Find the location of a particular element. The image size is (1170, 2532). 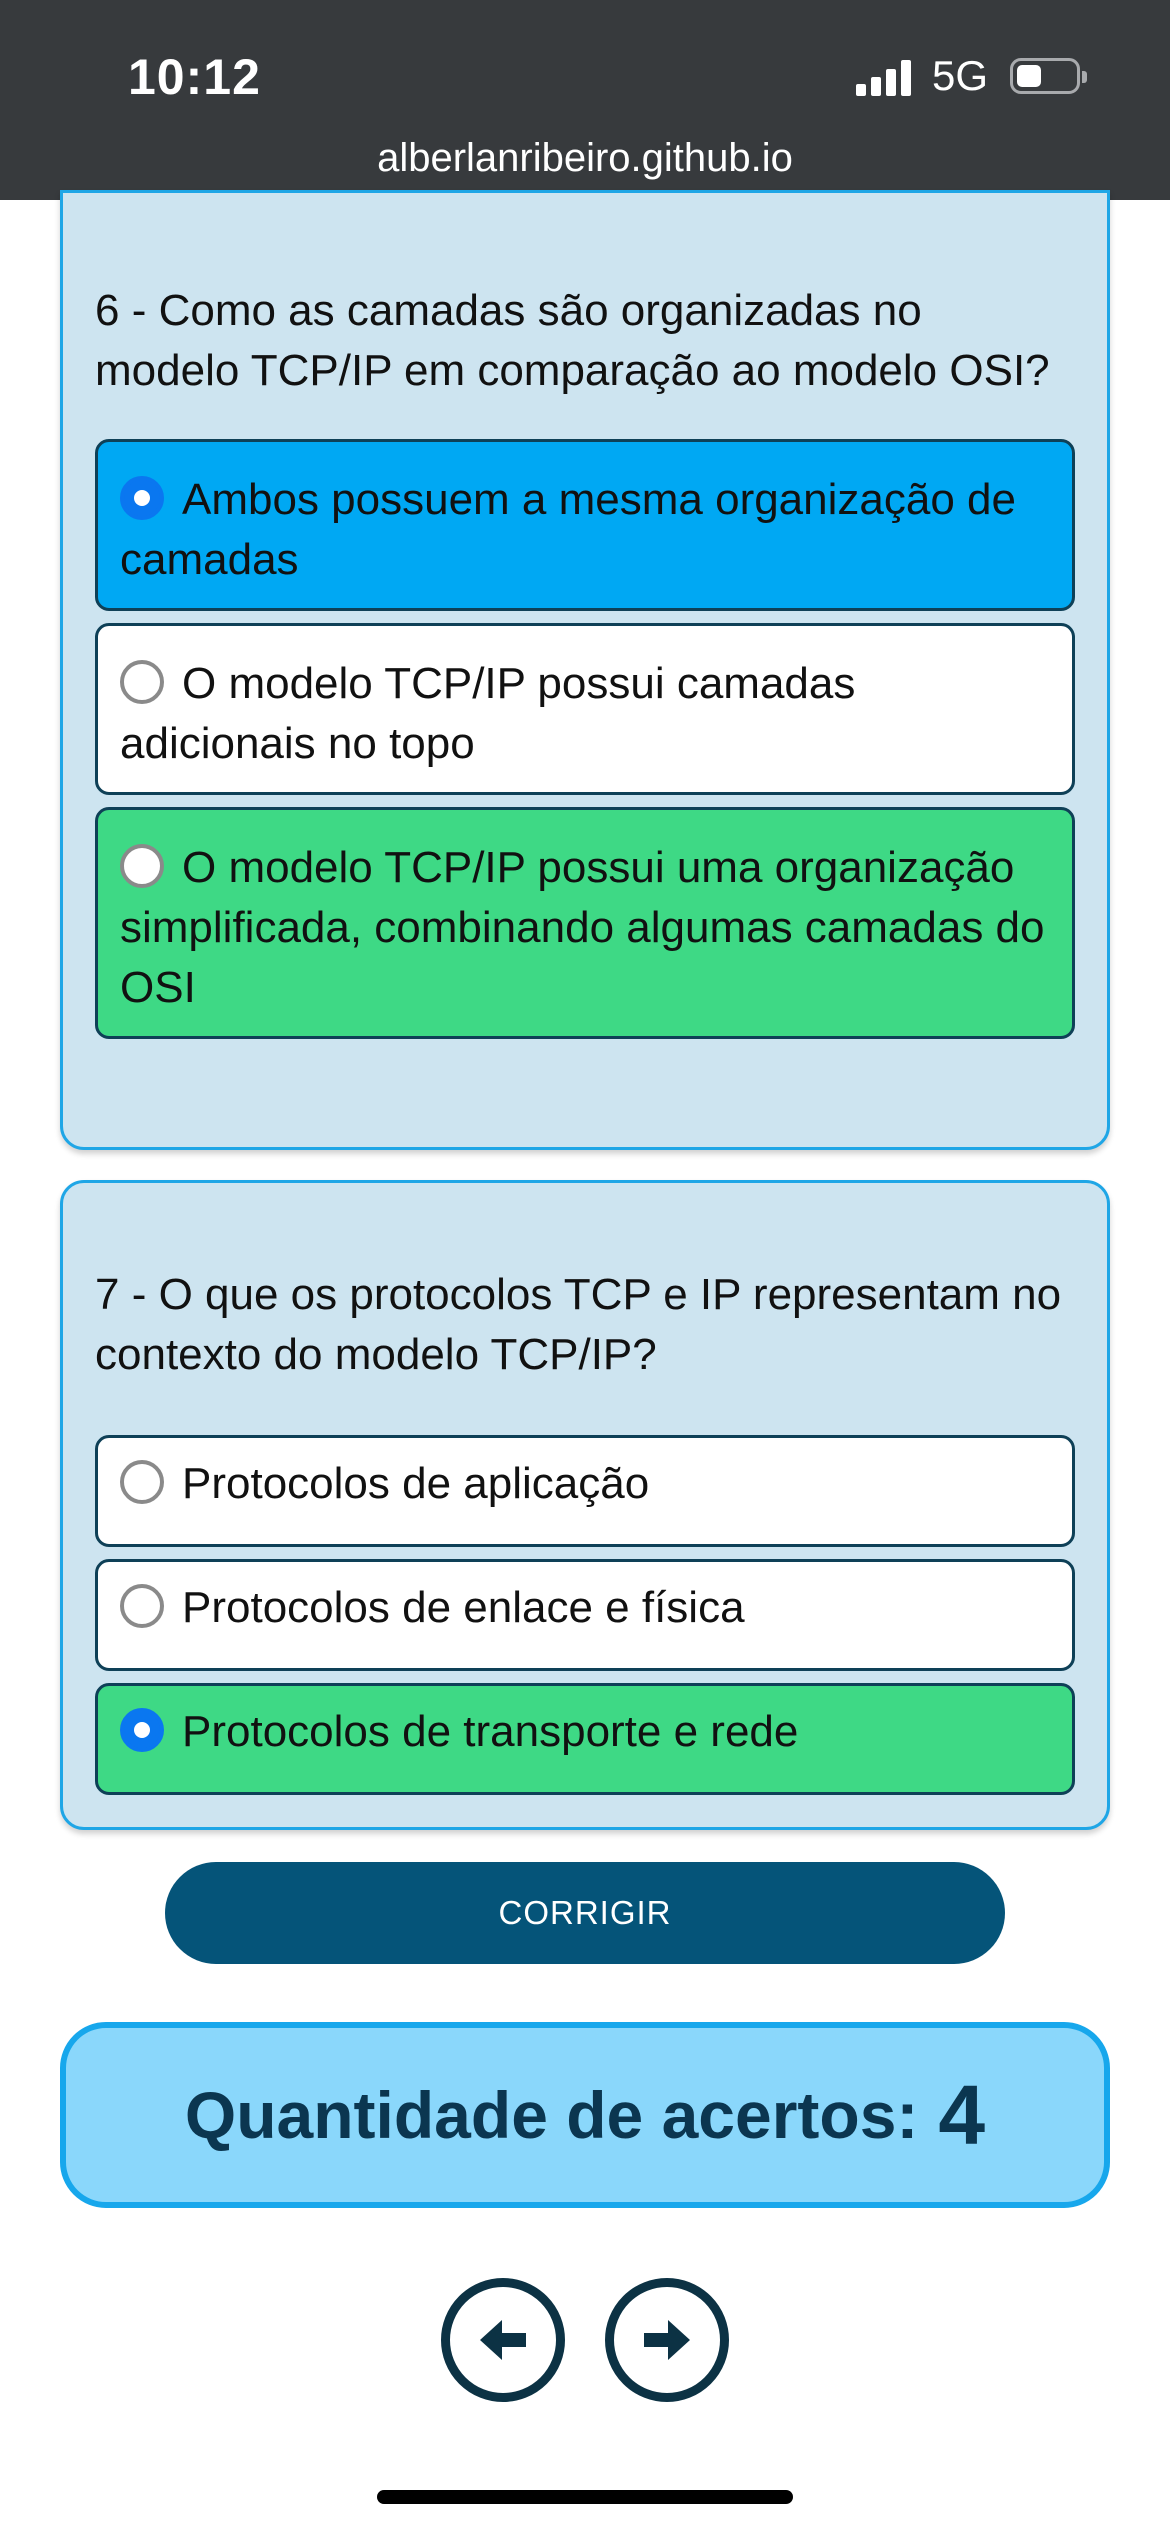

browser-chrome: 10:12 5G alberlanribeiro.github.io is located at coordinates (585, 100).